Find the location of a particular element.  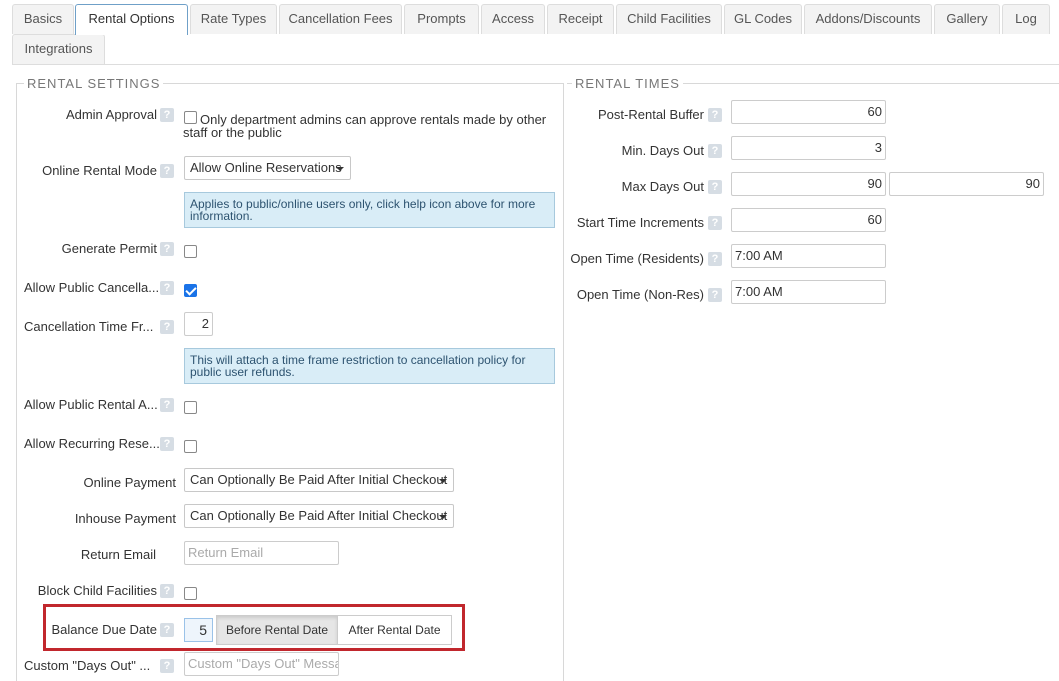

allow-public-rental-help-icon is located at coordinates (167, 405).